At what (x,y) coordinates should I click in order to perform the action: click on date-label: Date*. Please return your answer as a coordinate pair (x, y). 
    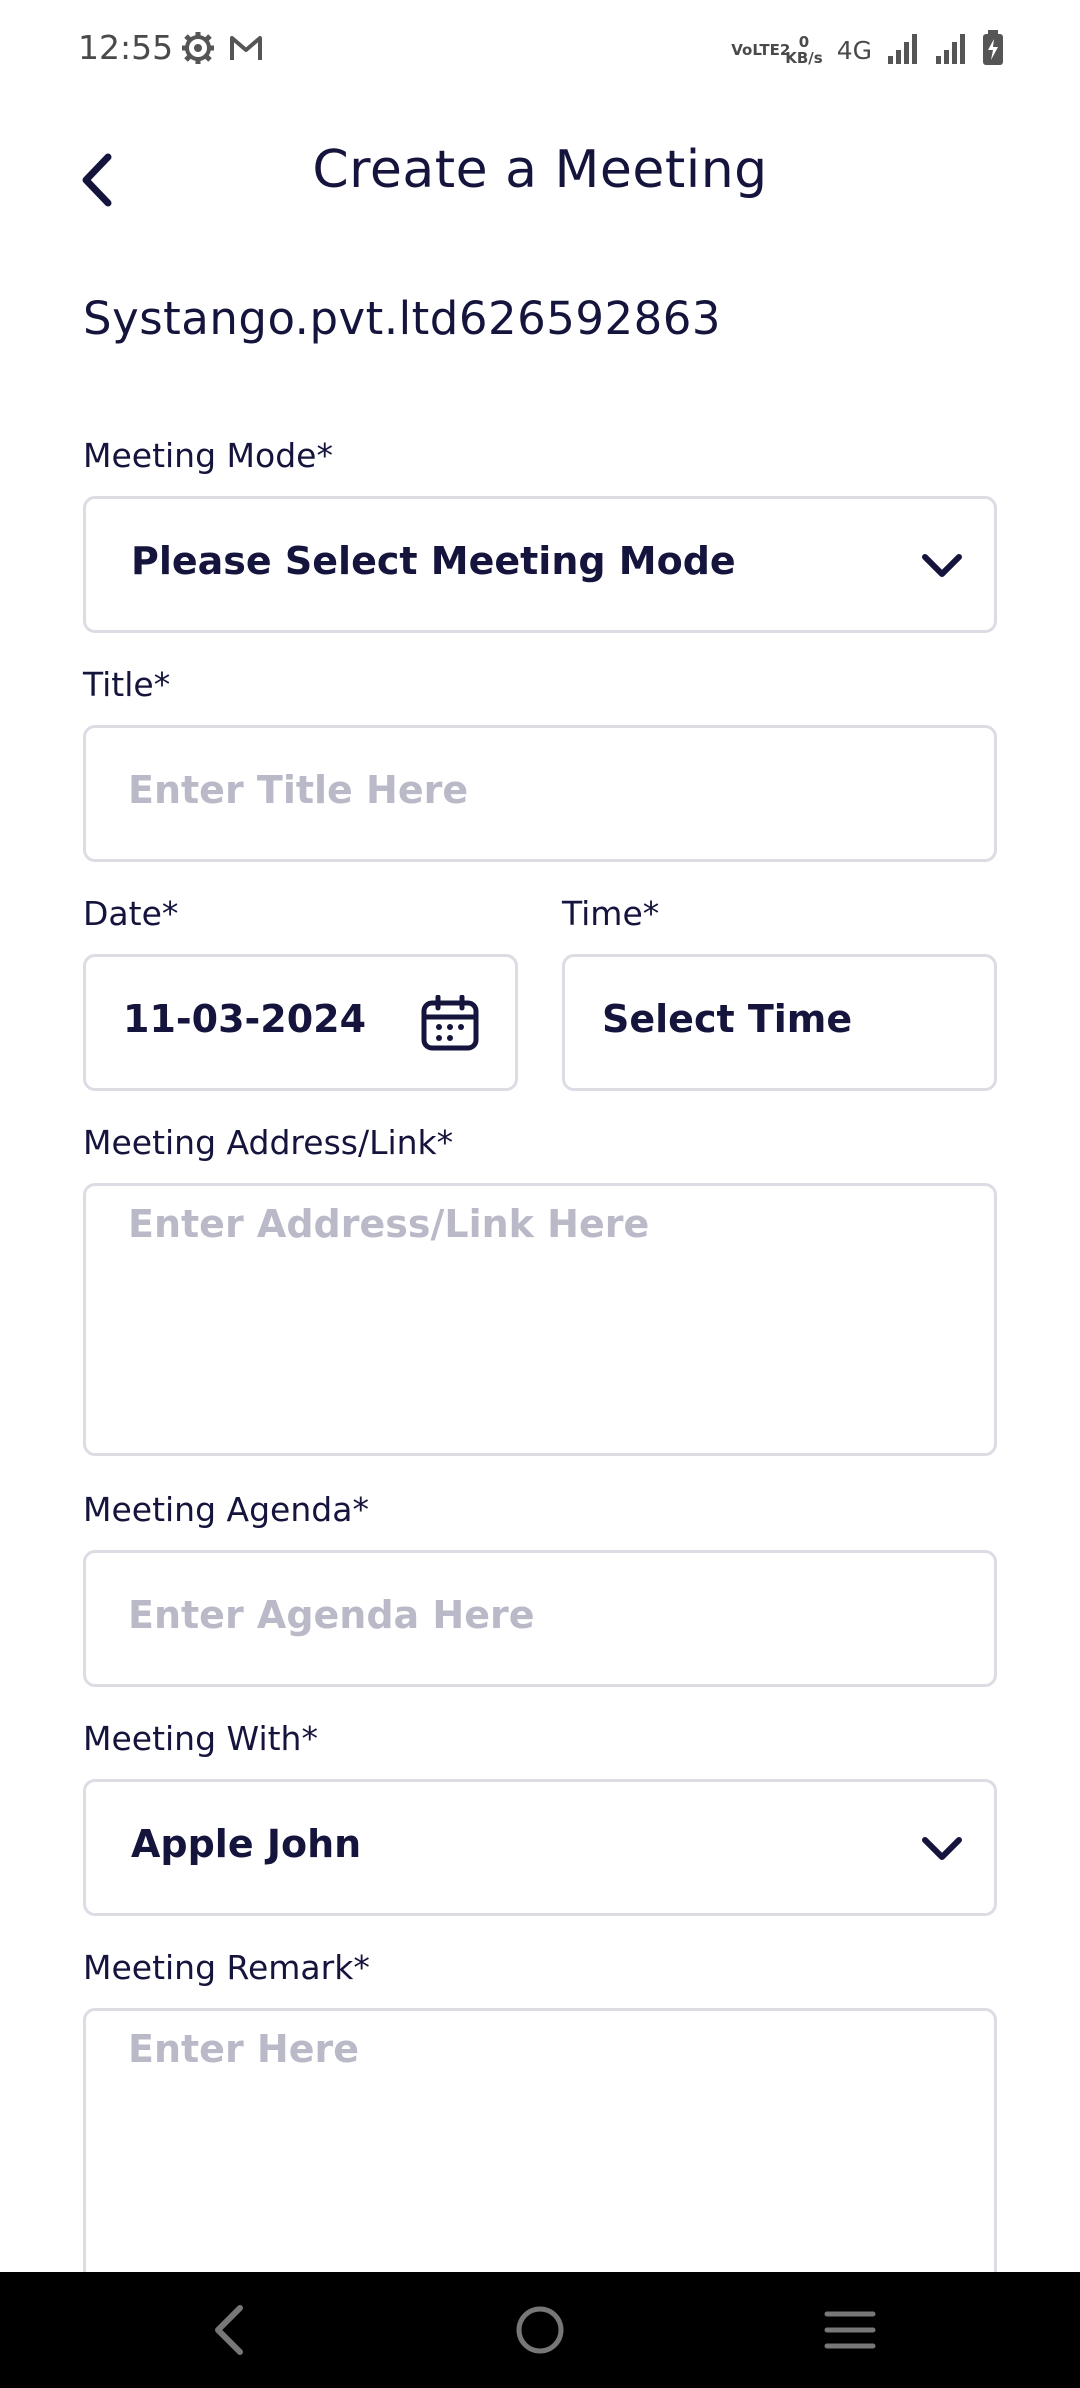
    Looking at the image, I should click on (131, 913).